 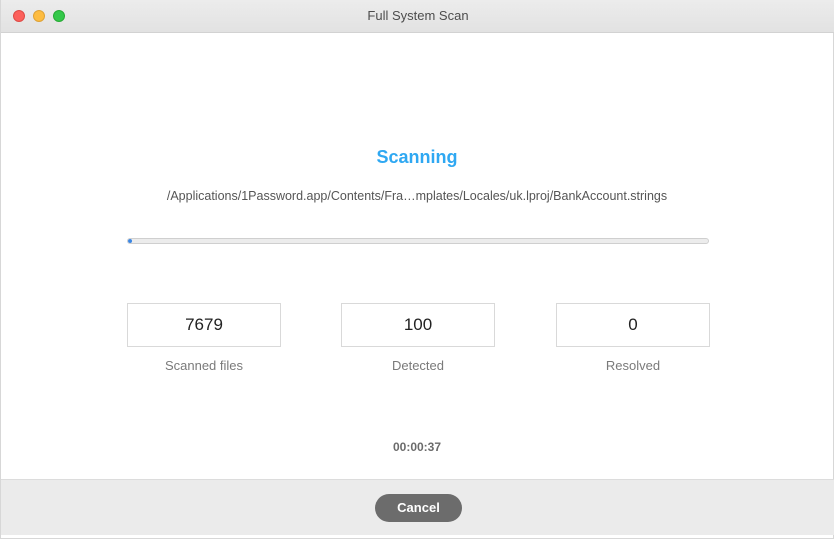 What do you see at coordinates (417, 157) in the screenshot?
I see `scan-status-heading: Scanning` at bounding box center [417, 157].